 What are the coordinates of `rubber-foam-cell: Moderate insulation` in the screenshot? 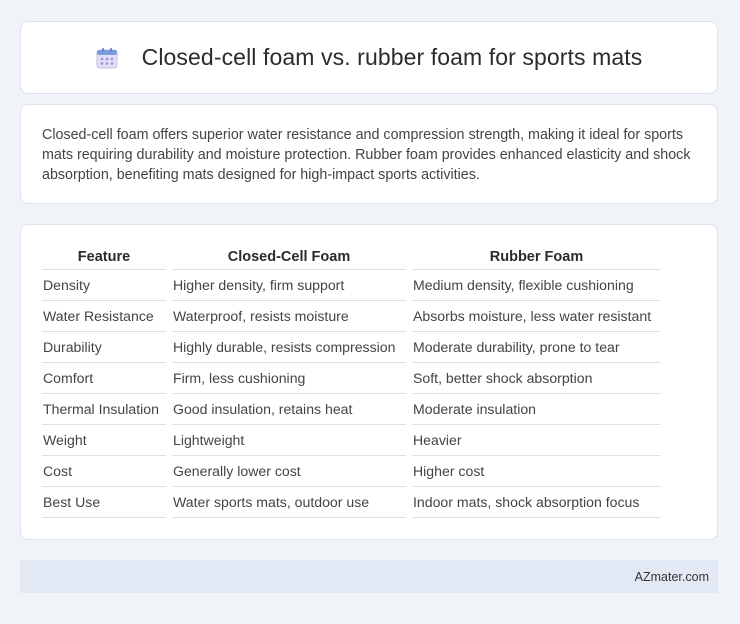 It's located at (536, 408).